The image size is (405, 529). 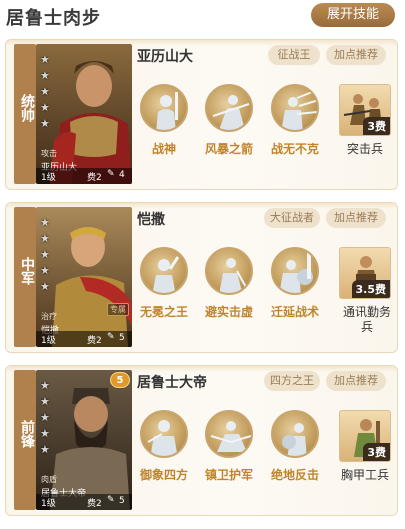 I want to click on skill-name: 战无不克, so click(x=294, y=149).